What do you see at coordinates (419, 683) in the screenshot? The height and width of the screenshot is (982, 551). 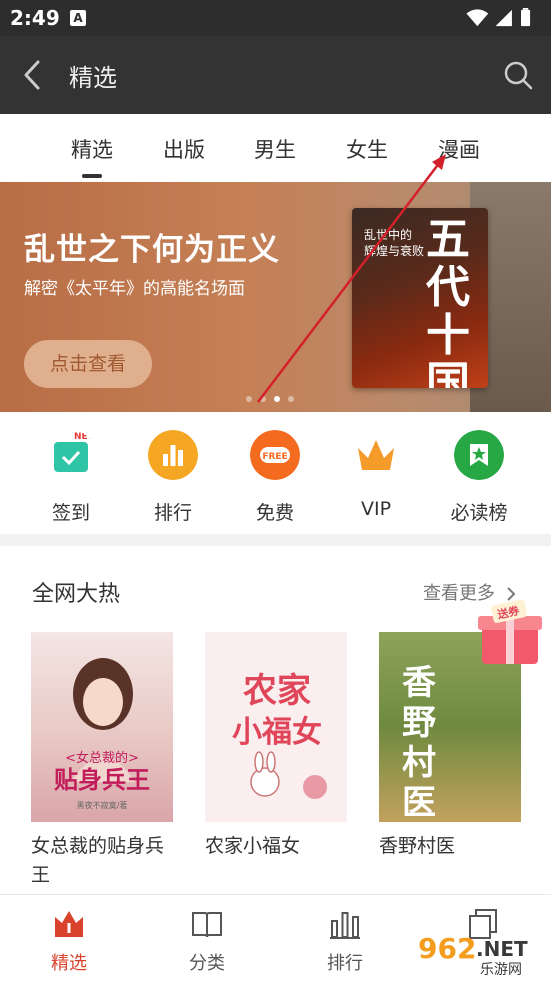 I see `svg-text: 香` at bounding box center [419, 683].